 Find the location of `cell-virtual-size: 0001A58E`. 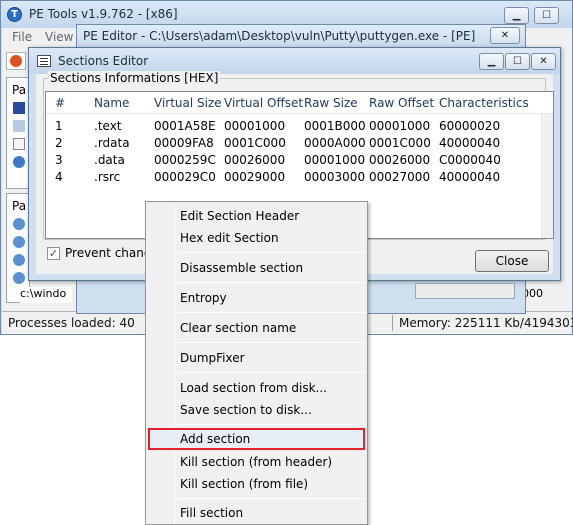

cell-virtual-size: 0001A58E is located at coordinates (185, 126).